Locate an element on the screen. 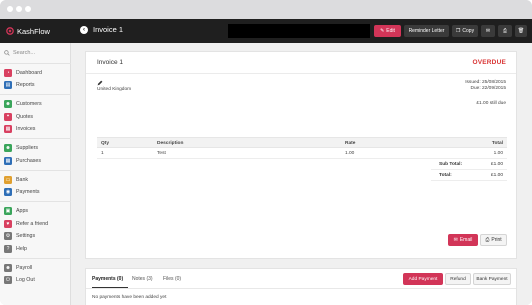 The height and width of the screenshot is (305, 532). window-titlebar is located at coordinates (266, 9).